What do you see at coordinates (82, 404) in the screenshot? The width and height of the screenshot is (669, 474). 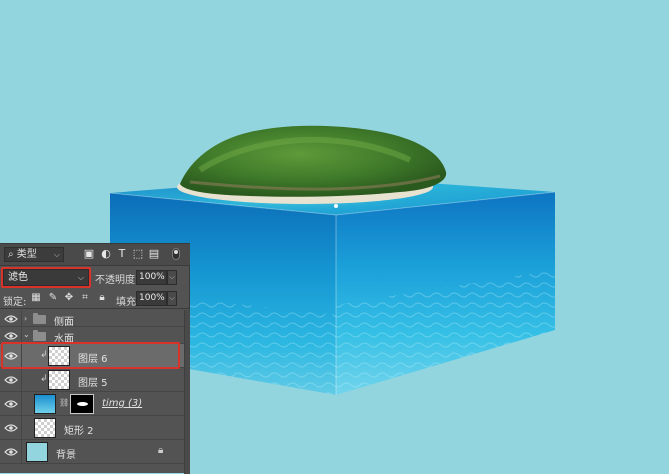 I see `layer-mask-thumbnail` at bounding box center [82, 404].